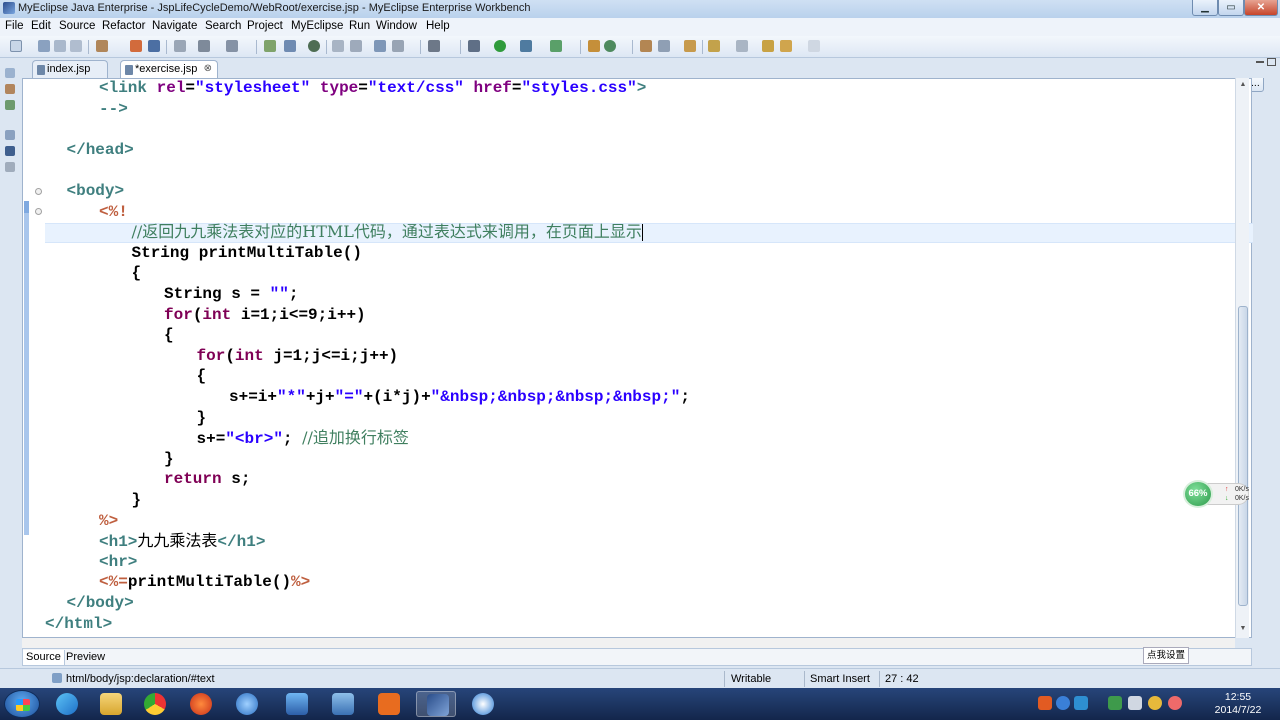  What do you see at coordinates (270, 46) in the screenshot?
I see `launch-icon` at bounding box center [270, 46].